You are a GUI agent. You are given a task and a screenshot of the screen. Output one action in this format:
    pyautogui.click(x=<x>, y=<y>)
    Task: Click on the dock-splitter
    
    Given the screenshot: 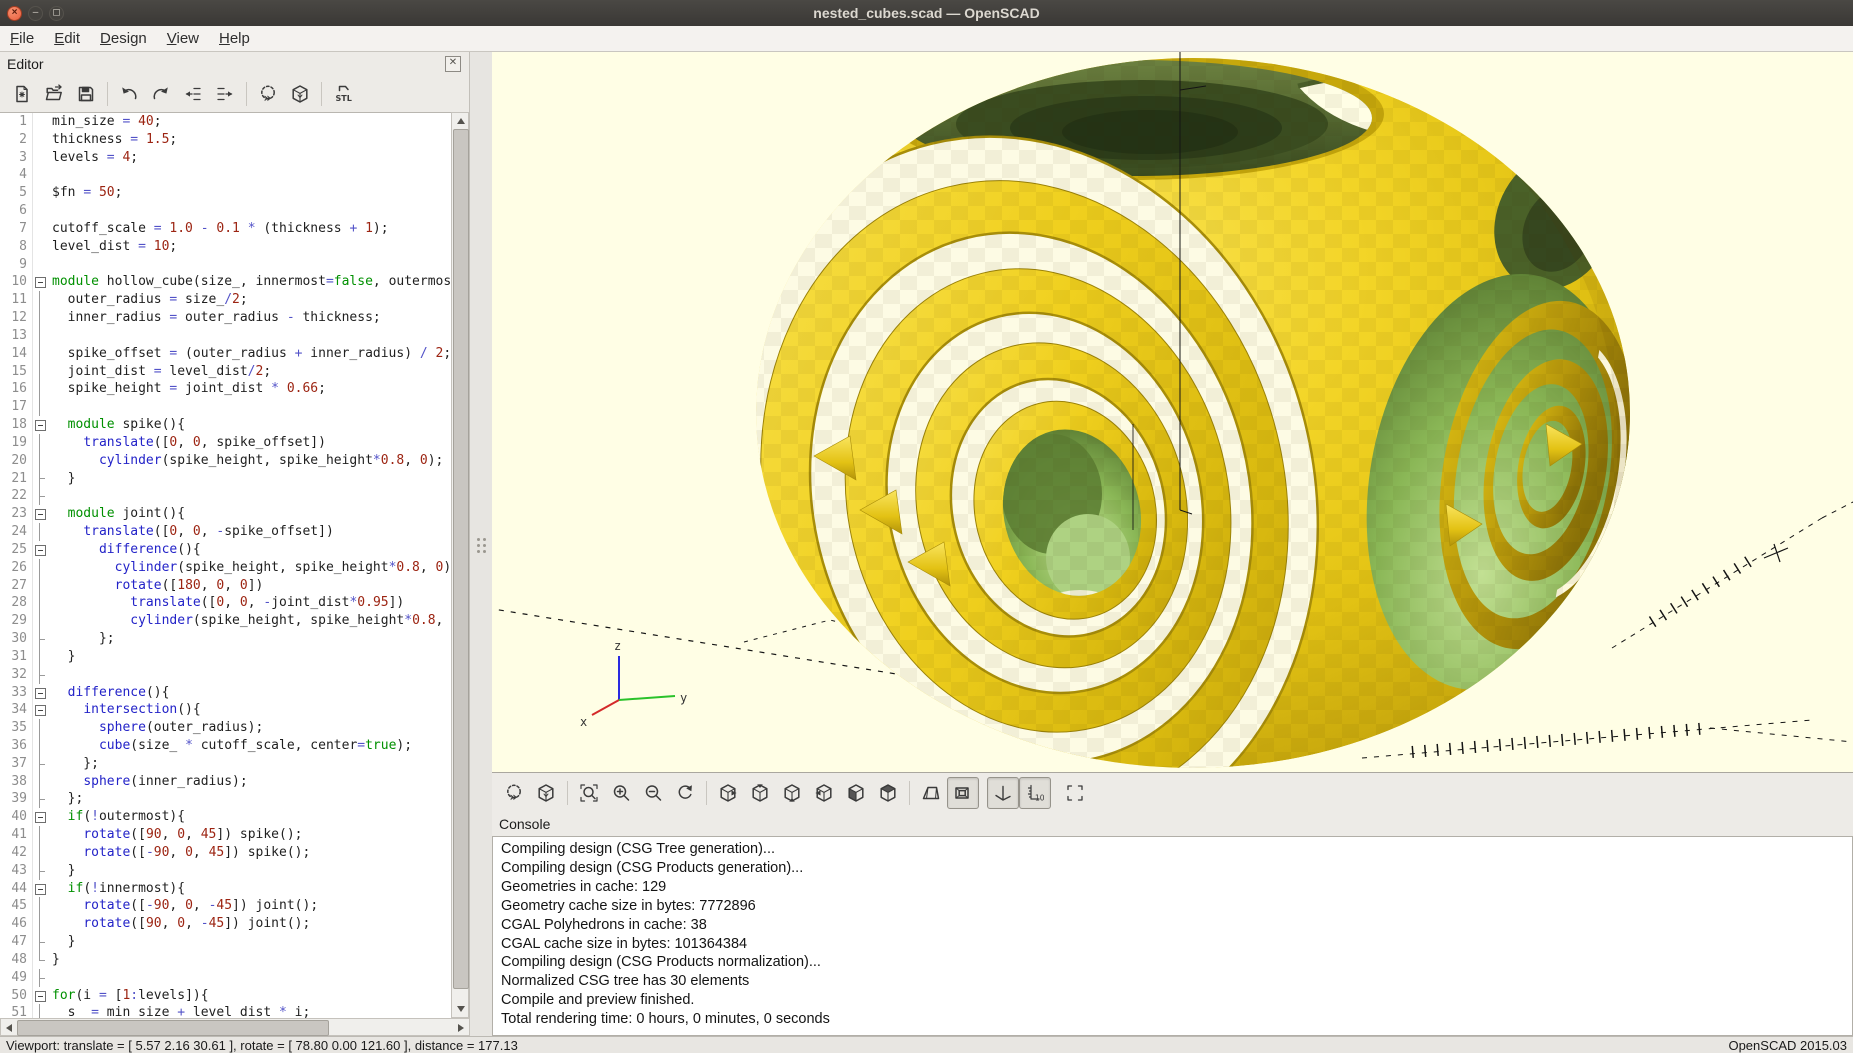 What is the action you would take?
    pyautogui.click(x=481, y=544)
    